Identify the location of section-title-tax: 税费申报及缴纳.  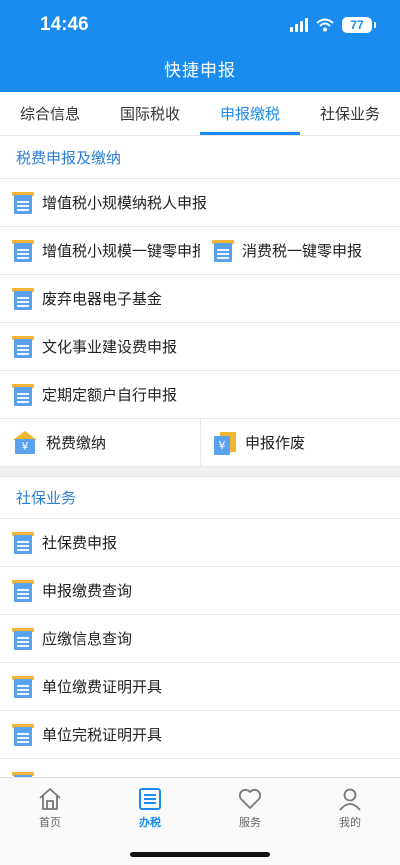
(200, 158).